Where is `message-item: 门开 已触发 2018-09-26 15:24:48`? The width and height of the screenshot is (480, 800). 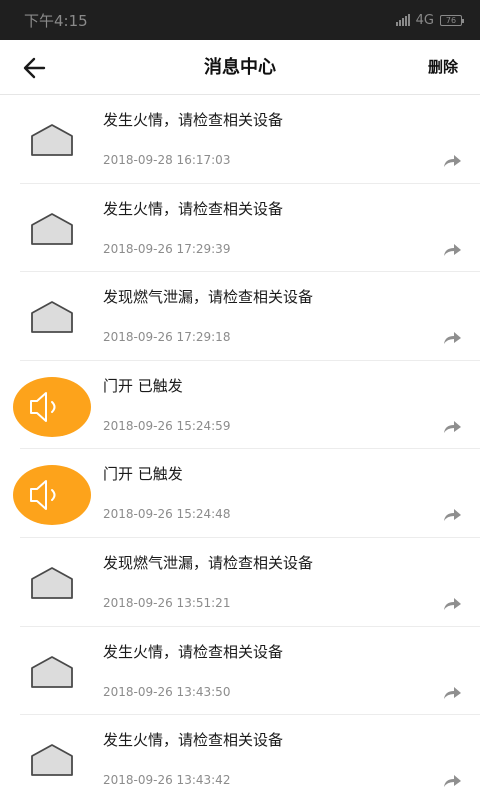
message-item: 门开 已触发 2018-09-26 15:24:48 is located at coordinates (240, 493).